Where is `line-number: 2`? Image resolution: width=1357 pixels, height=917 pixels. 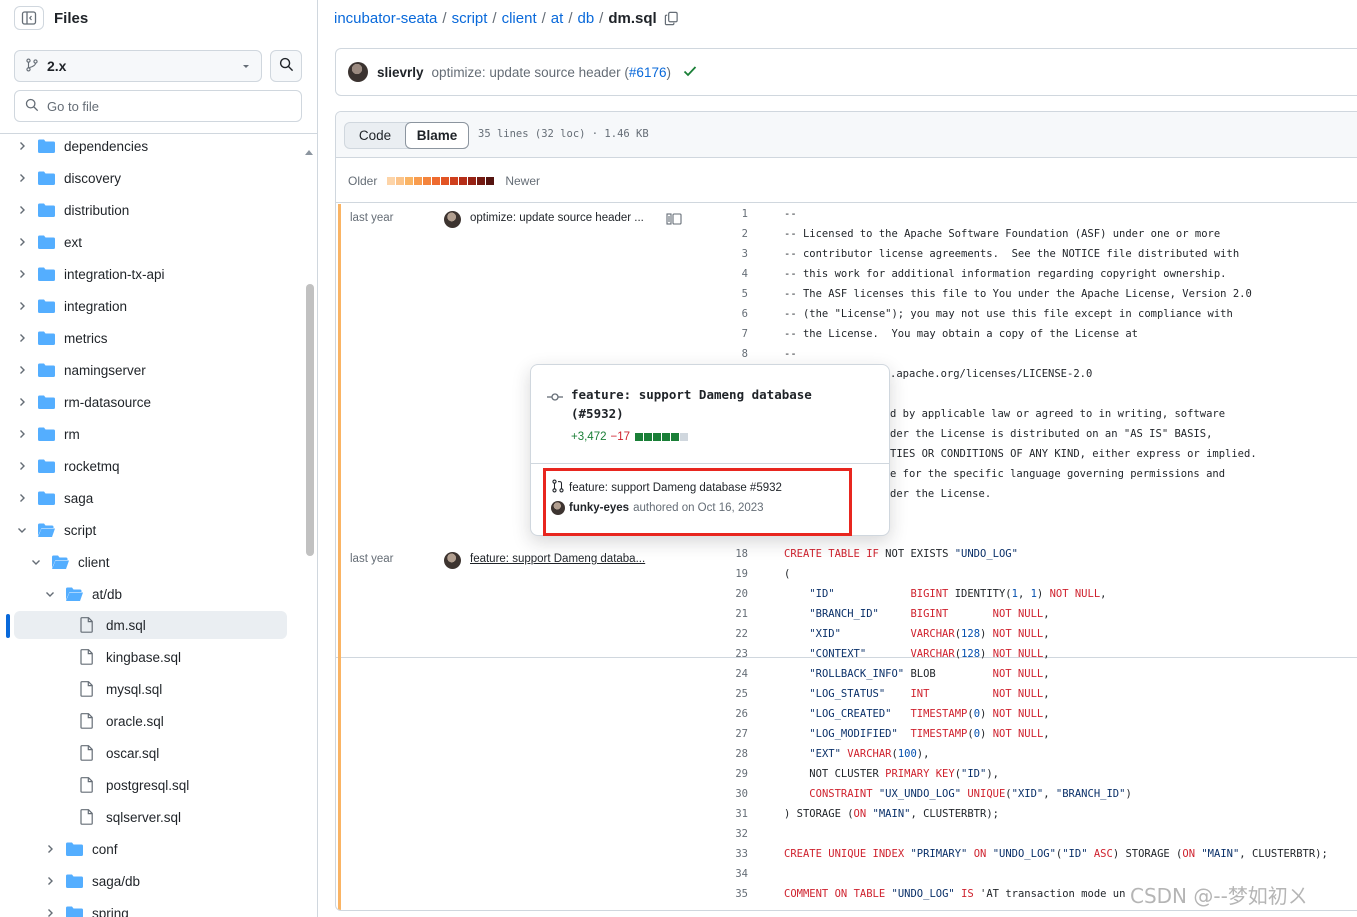
line-number: 2 is located at coordinates (746, 234).